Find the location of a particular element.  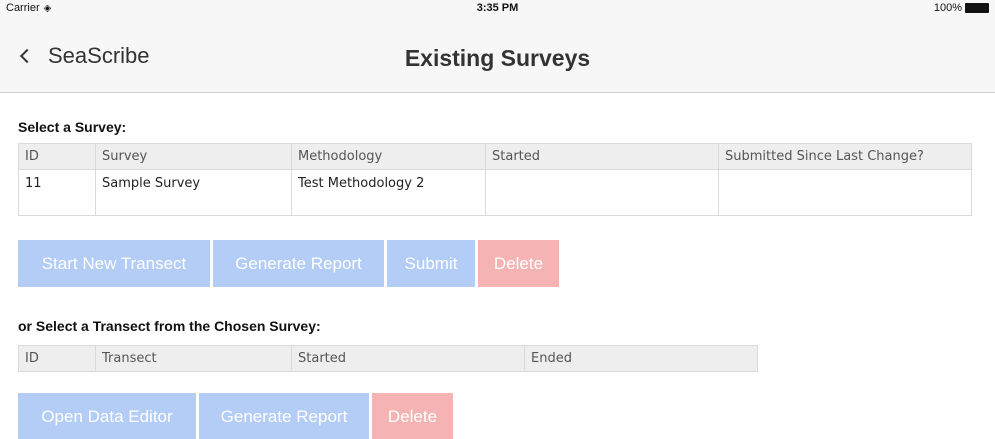

column-header-transect: Transect is located at coordinates (193, 358).